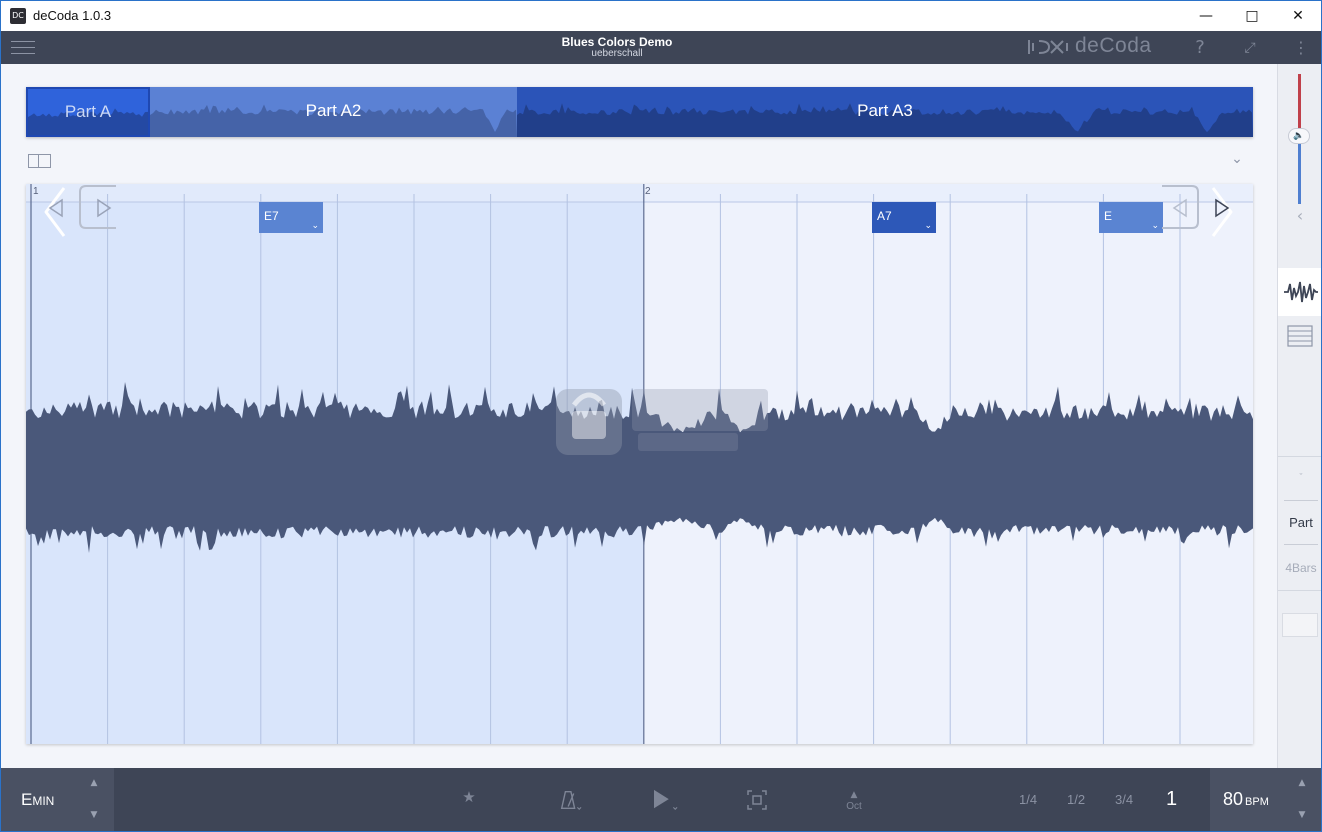 The width and height of the screenshot is (1322, 832). I want to click on chord-marker-a7: A7 ⌄, so click(904, 217).